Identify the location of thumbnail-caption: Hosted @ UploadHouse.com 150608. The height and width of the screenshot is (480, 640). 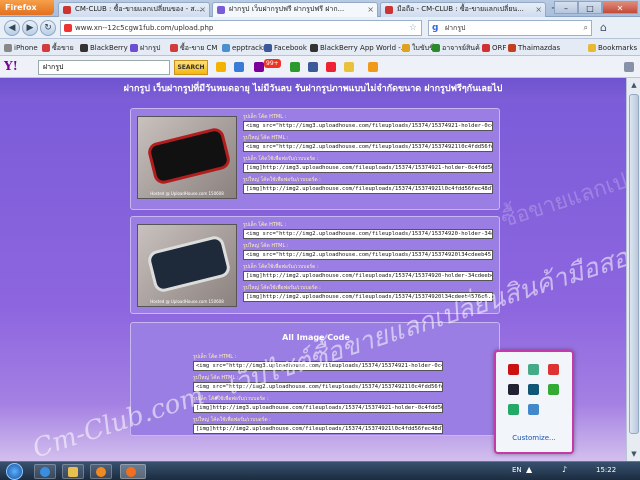
(187, 193).